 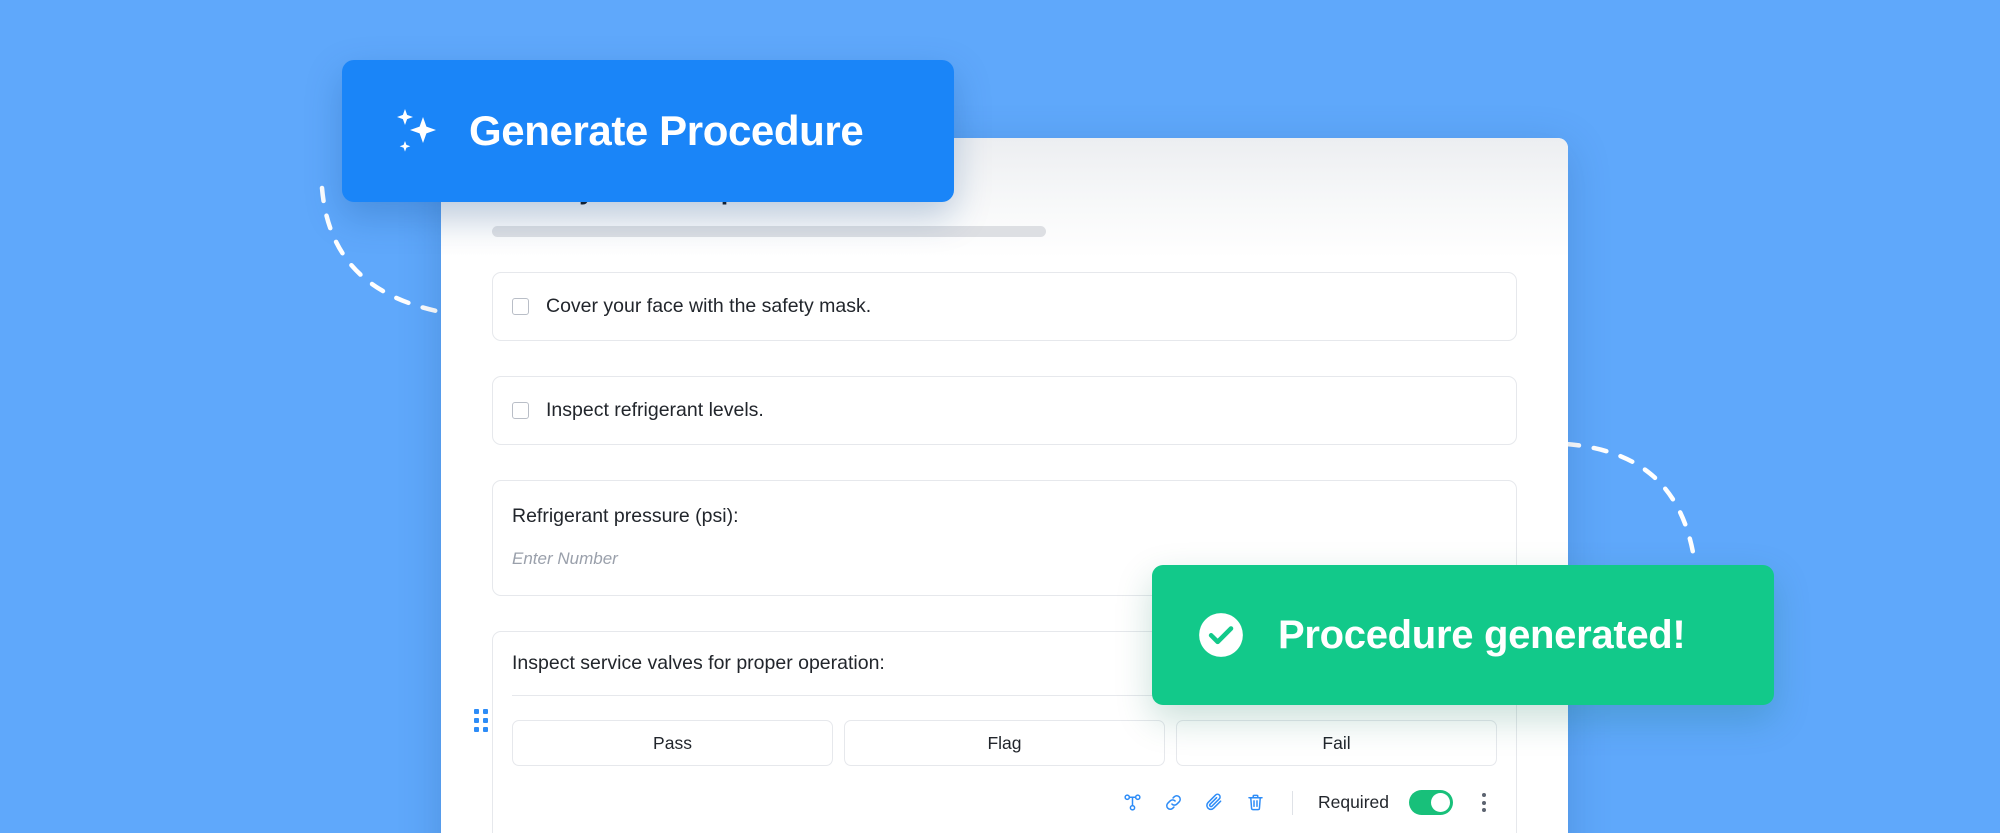 What do you see at coordinates (1630, 501) in the screenshot?
I see `decorative-dashed-arc-right` at bounding box center [1630, 501].